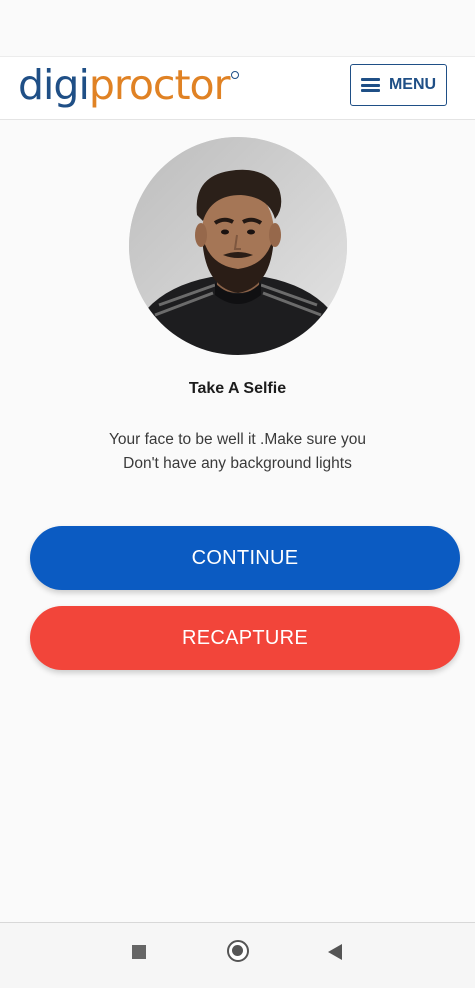 Image resolution: width=475 pixels, height=988 pixels. I want to click on recapture-button-label: RECAPTURE, so click(245, 637).